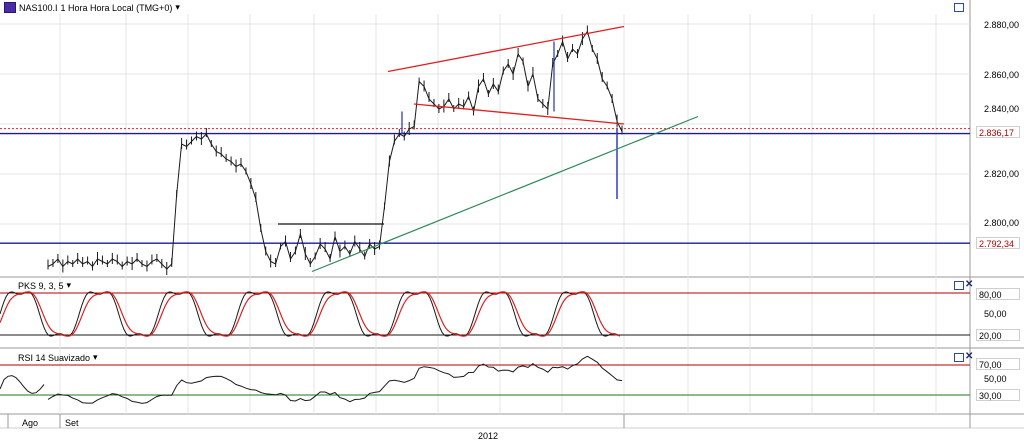 The image size is (1024, 443). I want to click on stoch-d-line, so click(310, 314).